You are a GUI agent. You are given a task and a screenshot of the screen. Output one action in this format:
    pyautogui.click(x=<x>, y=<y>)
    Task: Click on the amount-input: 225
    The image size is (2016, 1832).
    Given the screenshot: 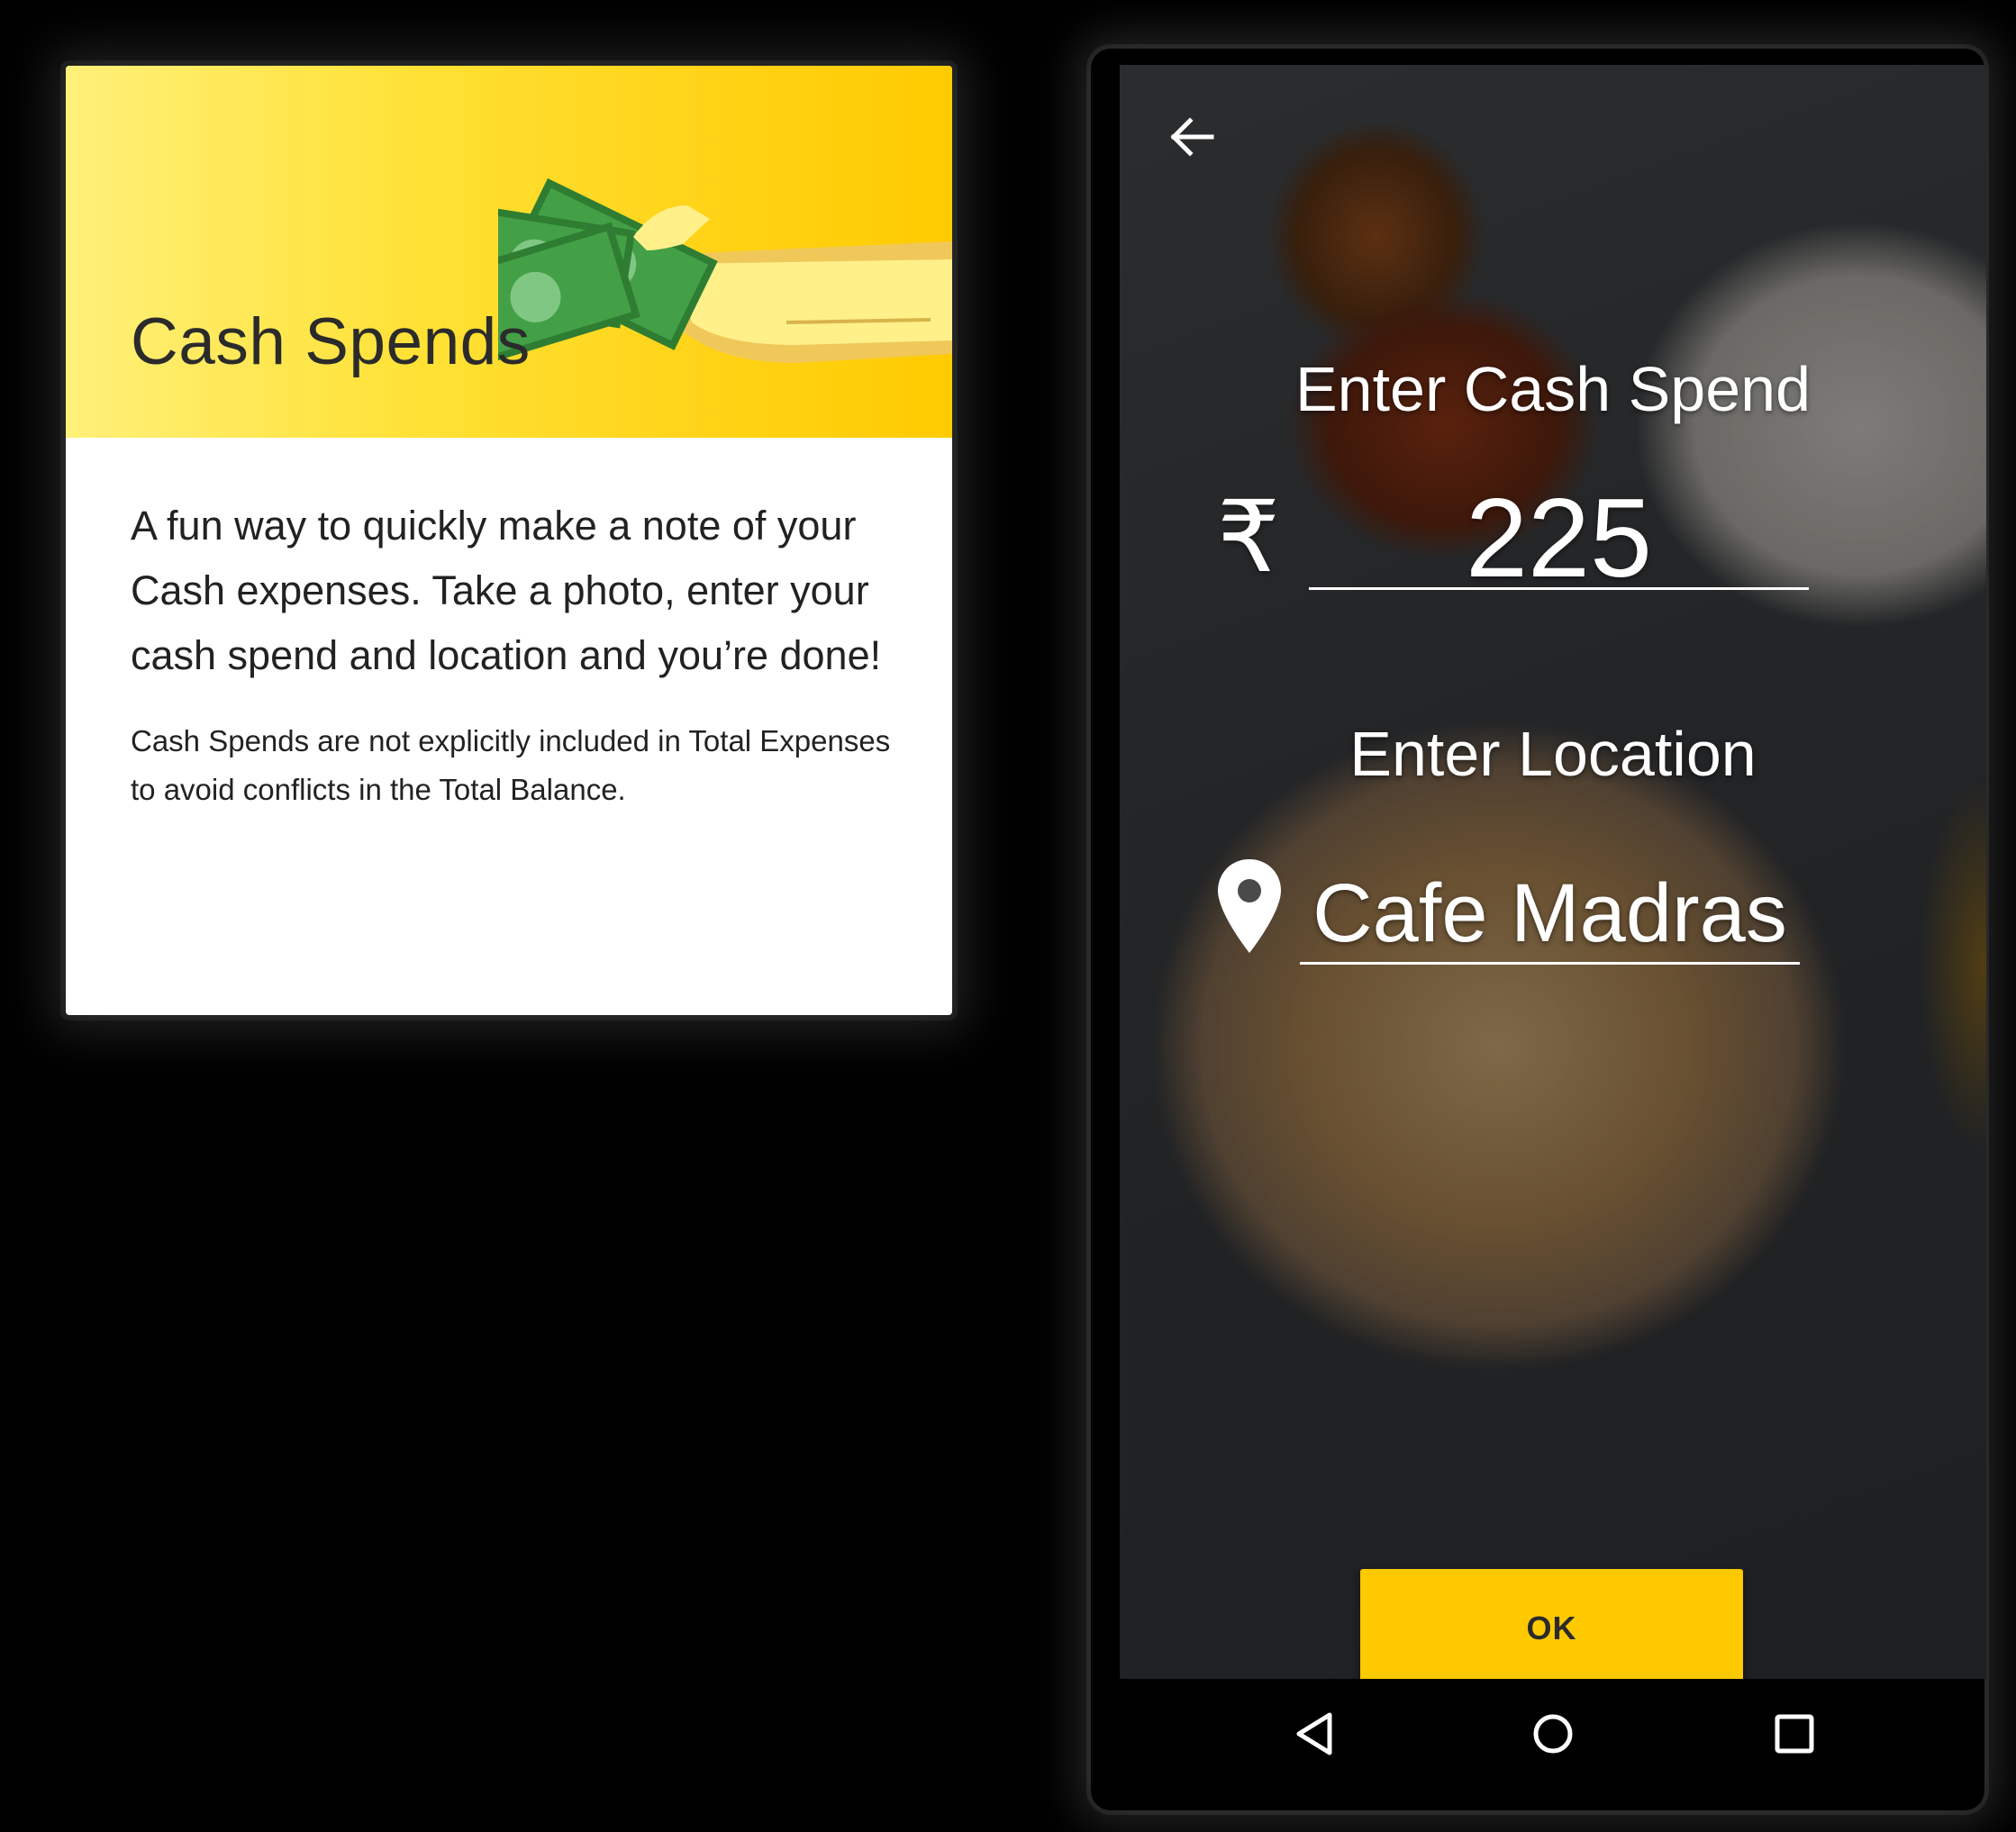 What is the action you would take?
    pyautogui.click(x=1559, y=538)
    